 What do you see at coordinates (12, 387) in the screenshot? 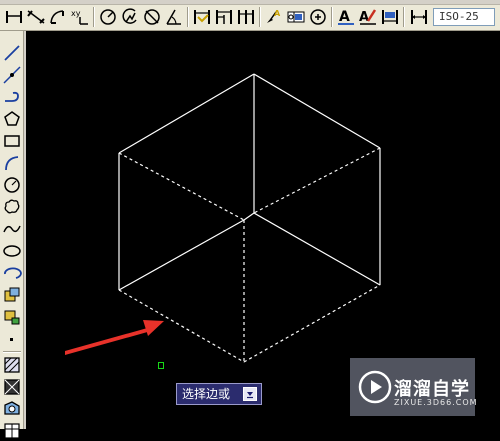
I see `gradient-icon` at bounding box center [12, 387].